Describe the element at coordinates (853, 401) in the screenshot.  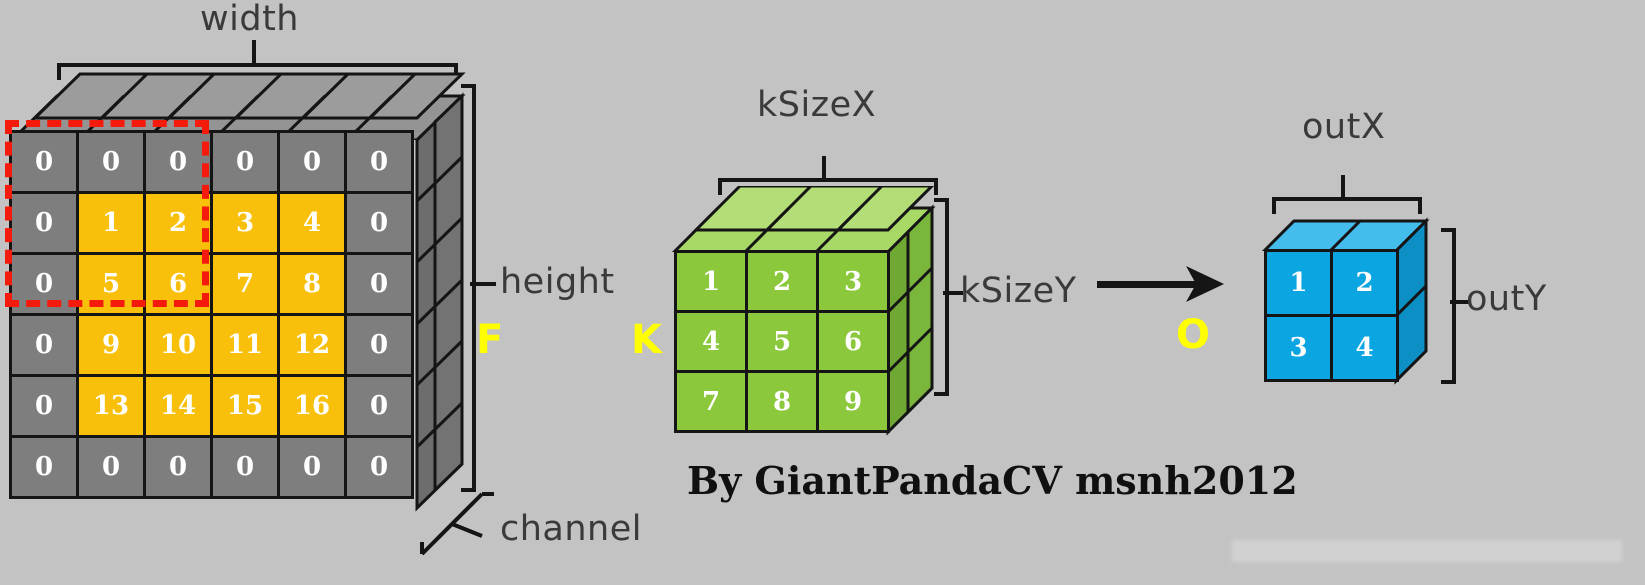
I see `kernel-cell: 9` at that location.